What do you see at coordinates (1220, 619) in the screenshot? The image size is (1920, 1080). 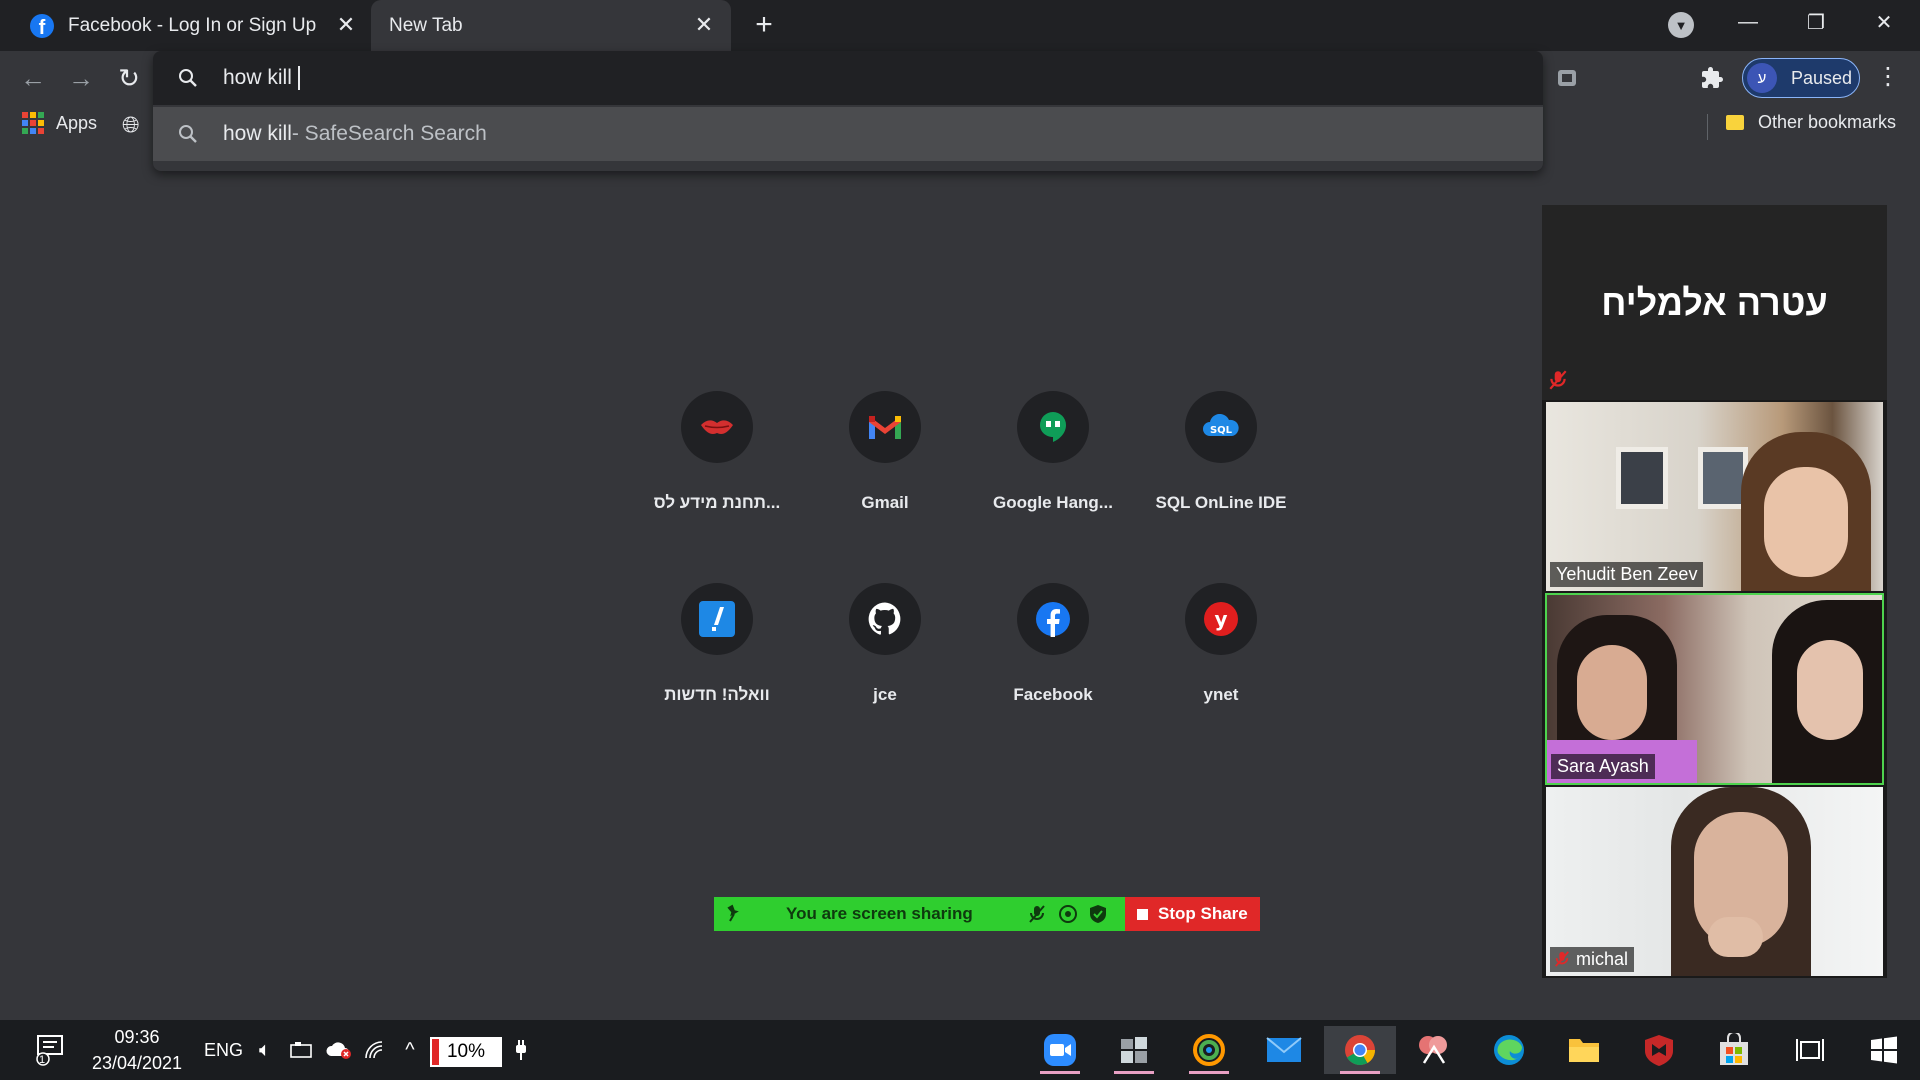 I see `svg-text: y` at bounding box center [1220, 619].